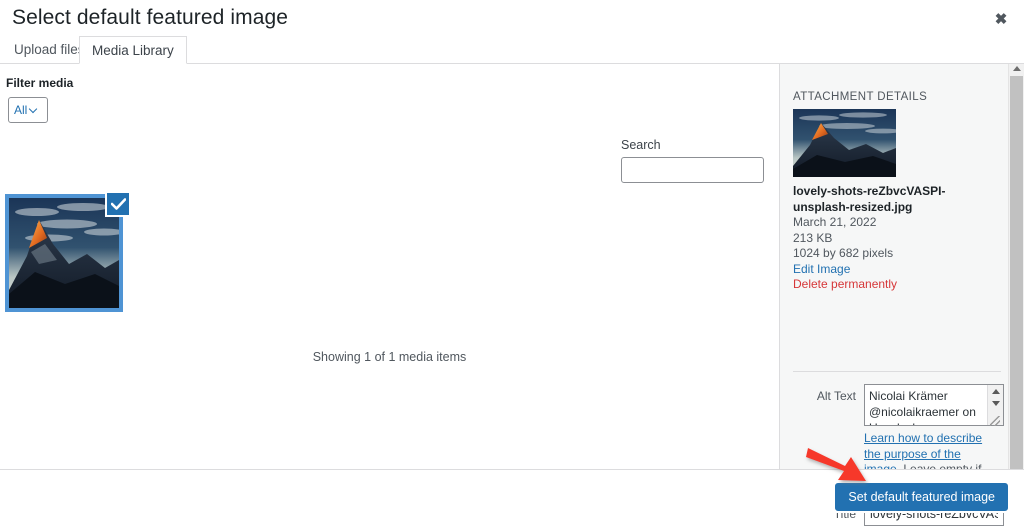  Describe the element at coordinates (21, 110) in the screenshot. I see `filter-media-value: All` at that location.